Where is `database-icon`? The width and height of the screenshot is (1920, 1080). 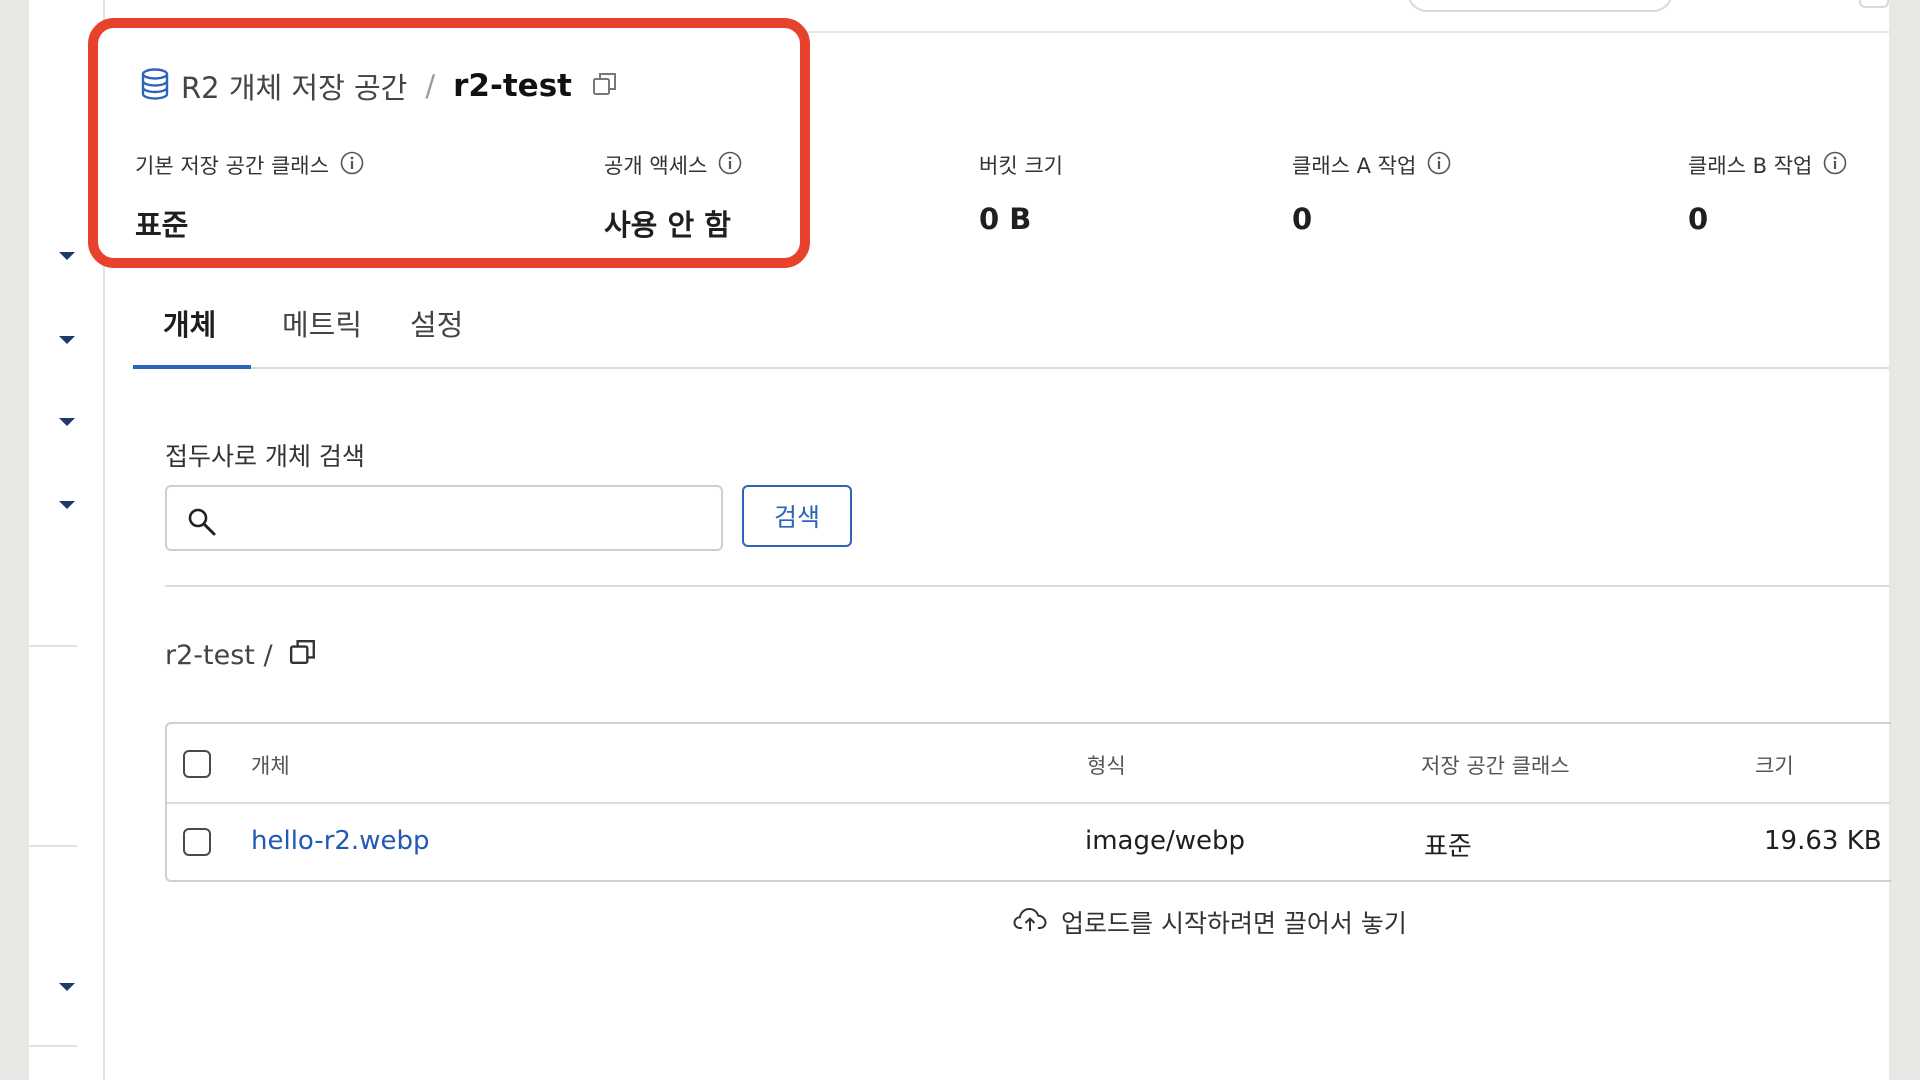 database-icon is located at coordinates (155, 86).